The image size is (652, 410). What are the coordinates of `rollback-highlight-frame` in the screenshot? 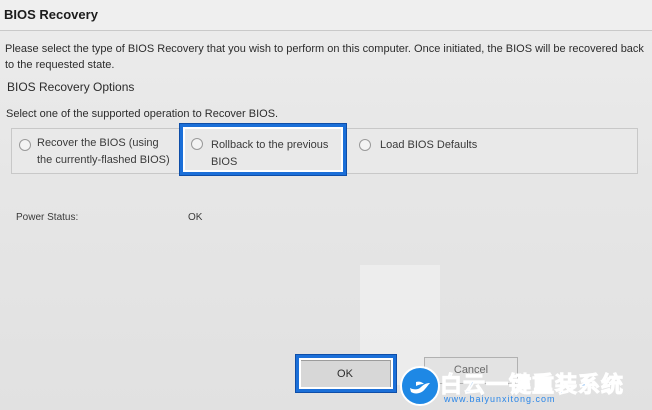 It's located at (263, 149).